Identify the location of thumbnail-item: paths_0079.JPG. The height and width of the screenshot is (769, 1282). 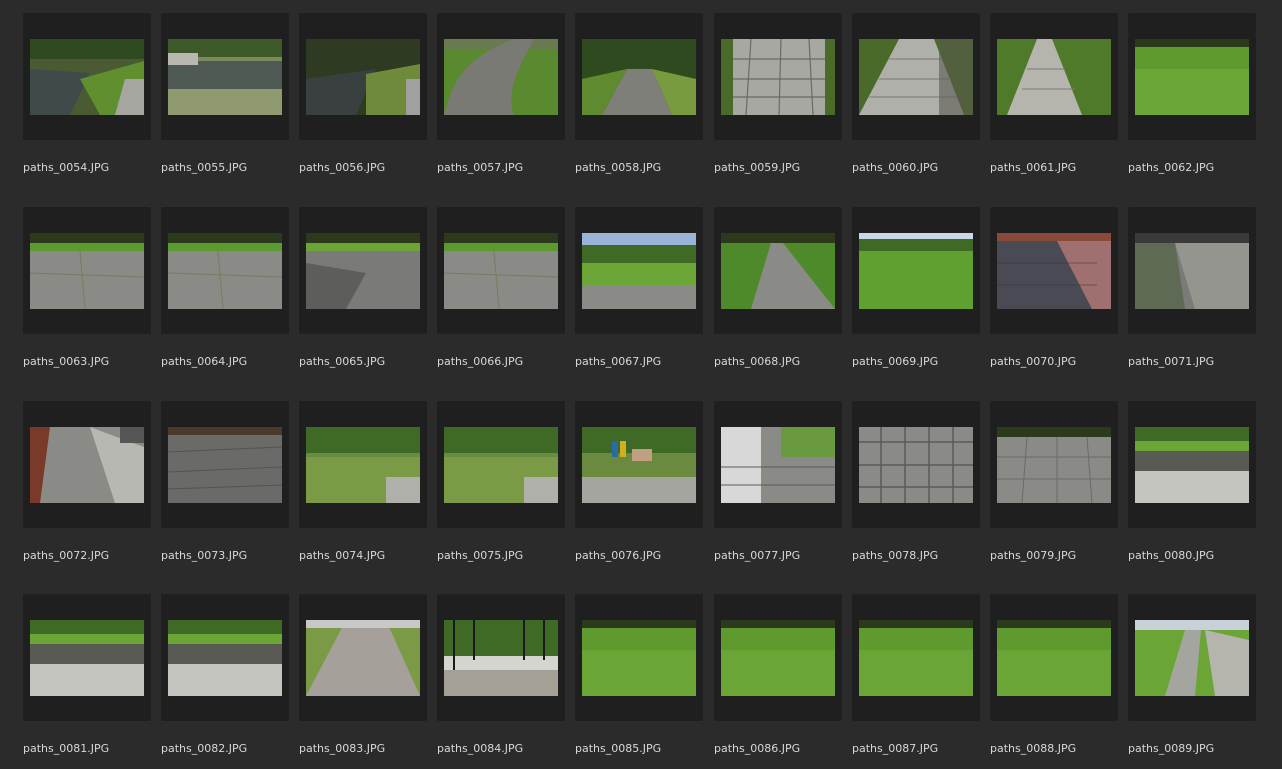
(1054, 488).